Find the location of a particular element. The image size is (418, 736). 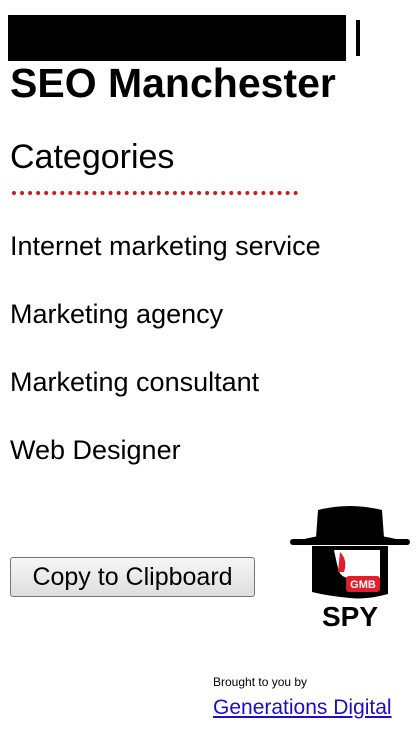

generations-digital-link: Generations Digital is located at coordinates (302, 708).